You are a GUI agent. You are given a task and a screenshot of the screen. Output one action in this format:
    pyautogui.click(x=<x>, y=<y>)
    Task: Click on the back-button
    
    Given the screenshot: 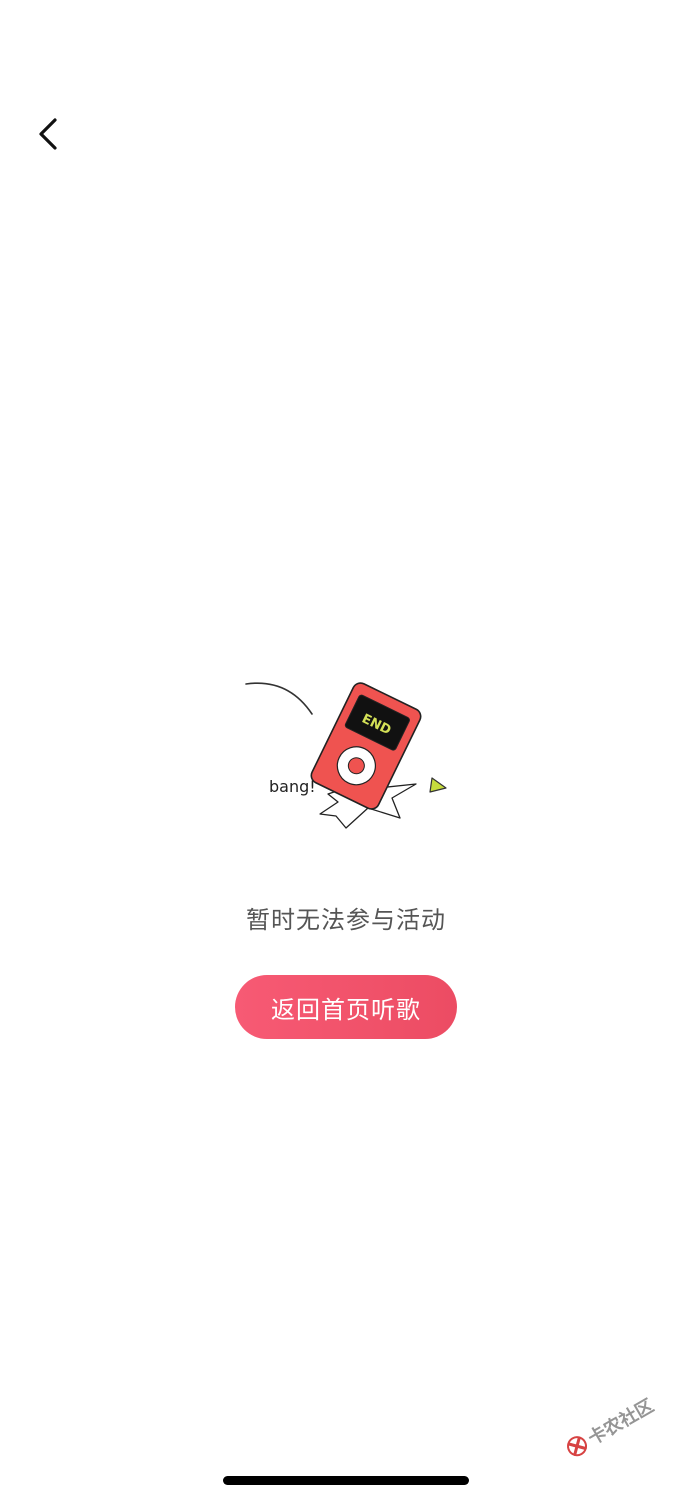 What is the action you would take?
    pyautogui.click(x=48, y=134)
    